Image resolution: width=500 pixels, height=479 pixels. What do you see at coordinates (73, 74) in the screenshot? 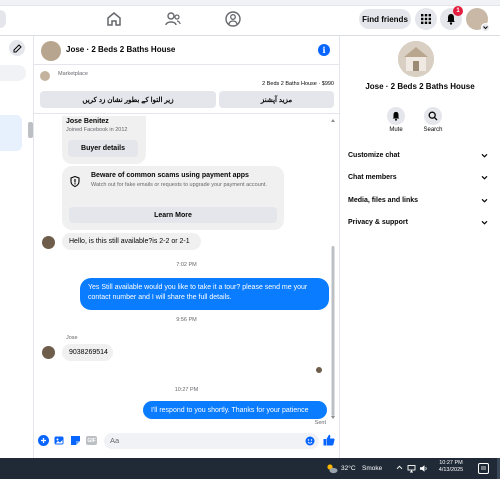
I see `marketplace-label: Marketplace` at bounding box center [73, 74].